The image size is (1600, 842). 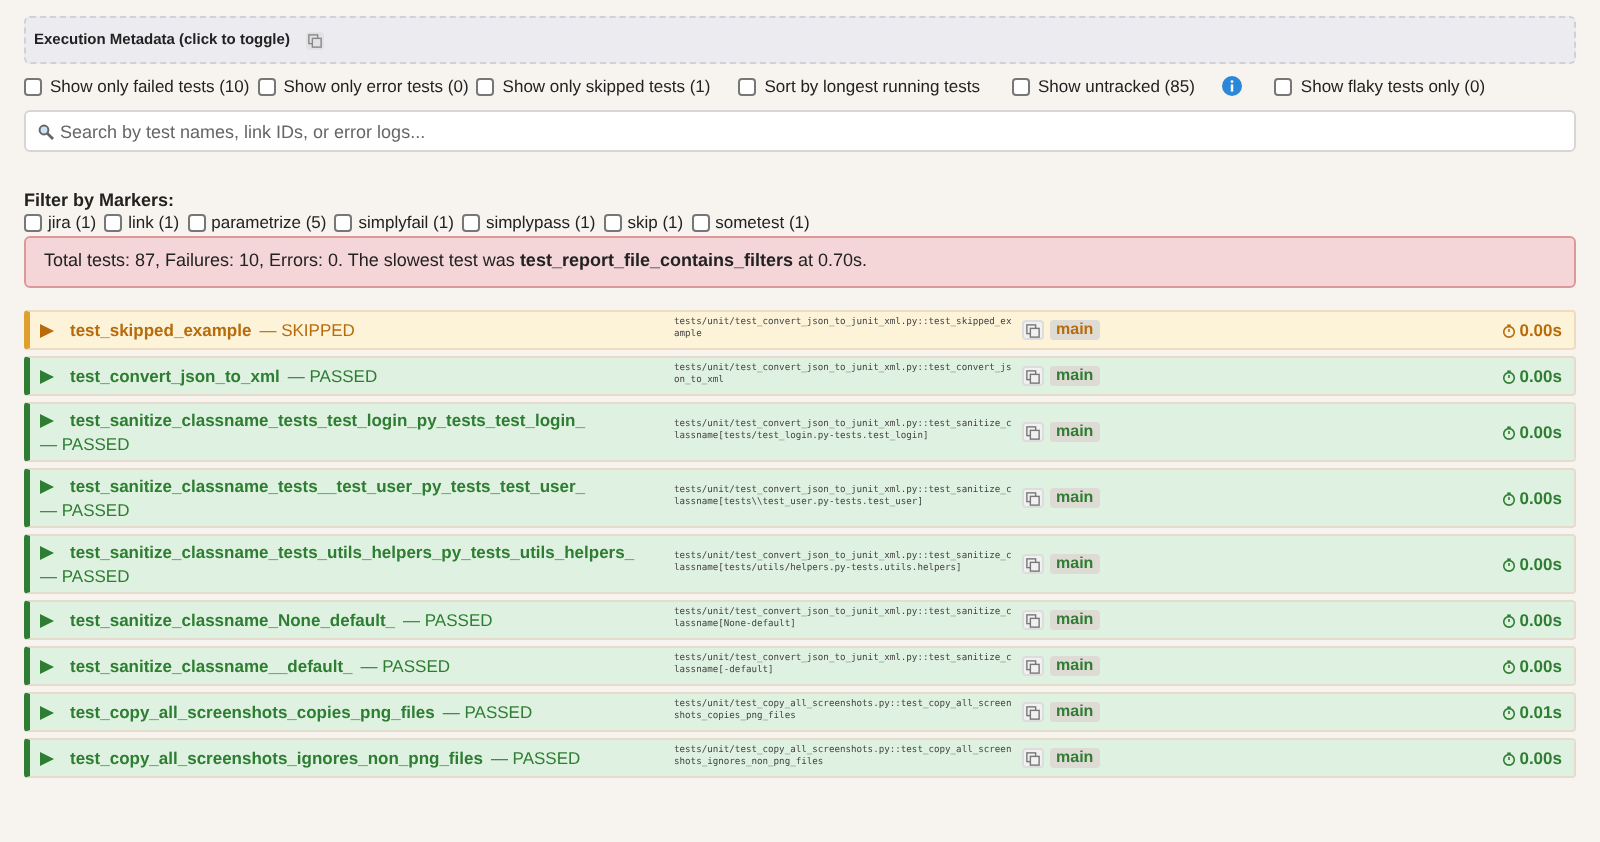 What do you see at coordinates (154, 222) in the screenshot?
I see `marker-label: link (1)` at bounding box center [154, 222].